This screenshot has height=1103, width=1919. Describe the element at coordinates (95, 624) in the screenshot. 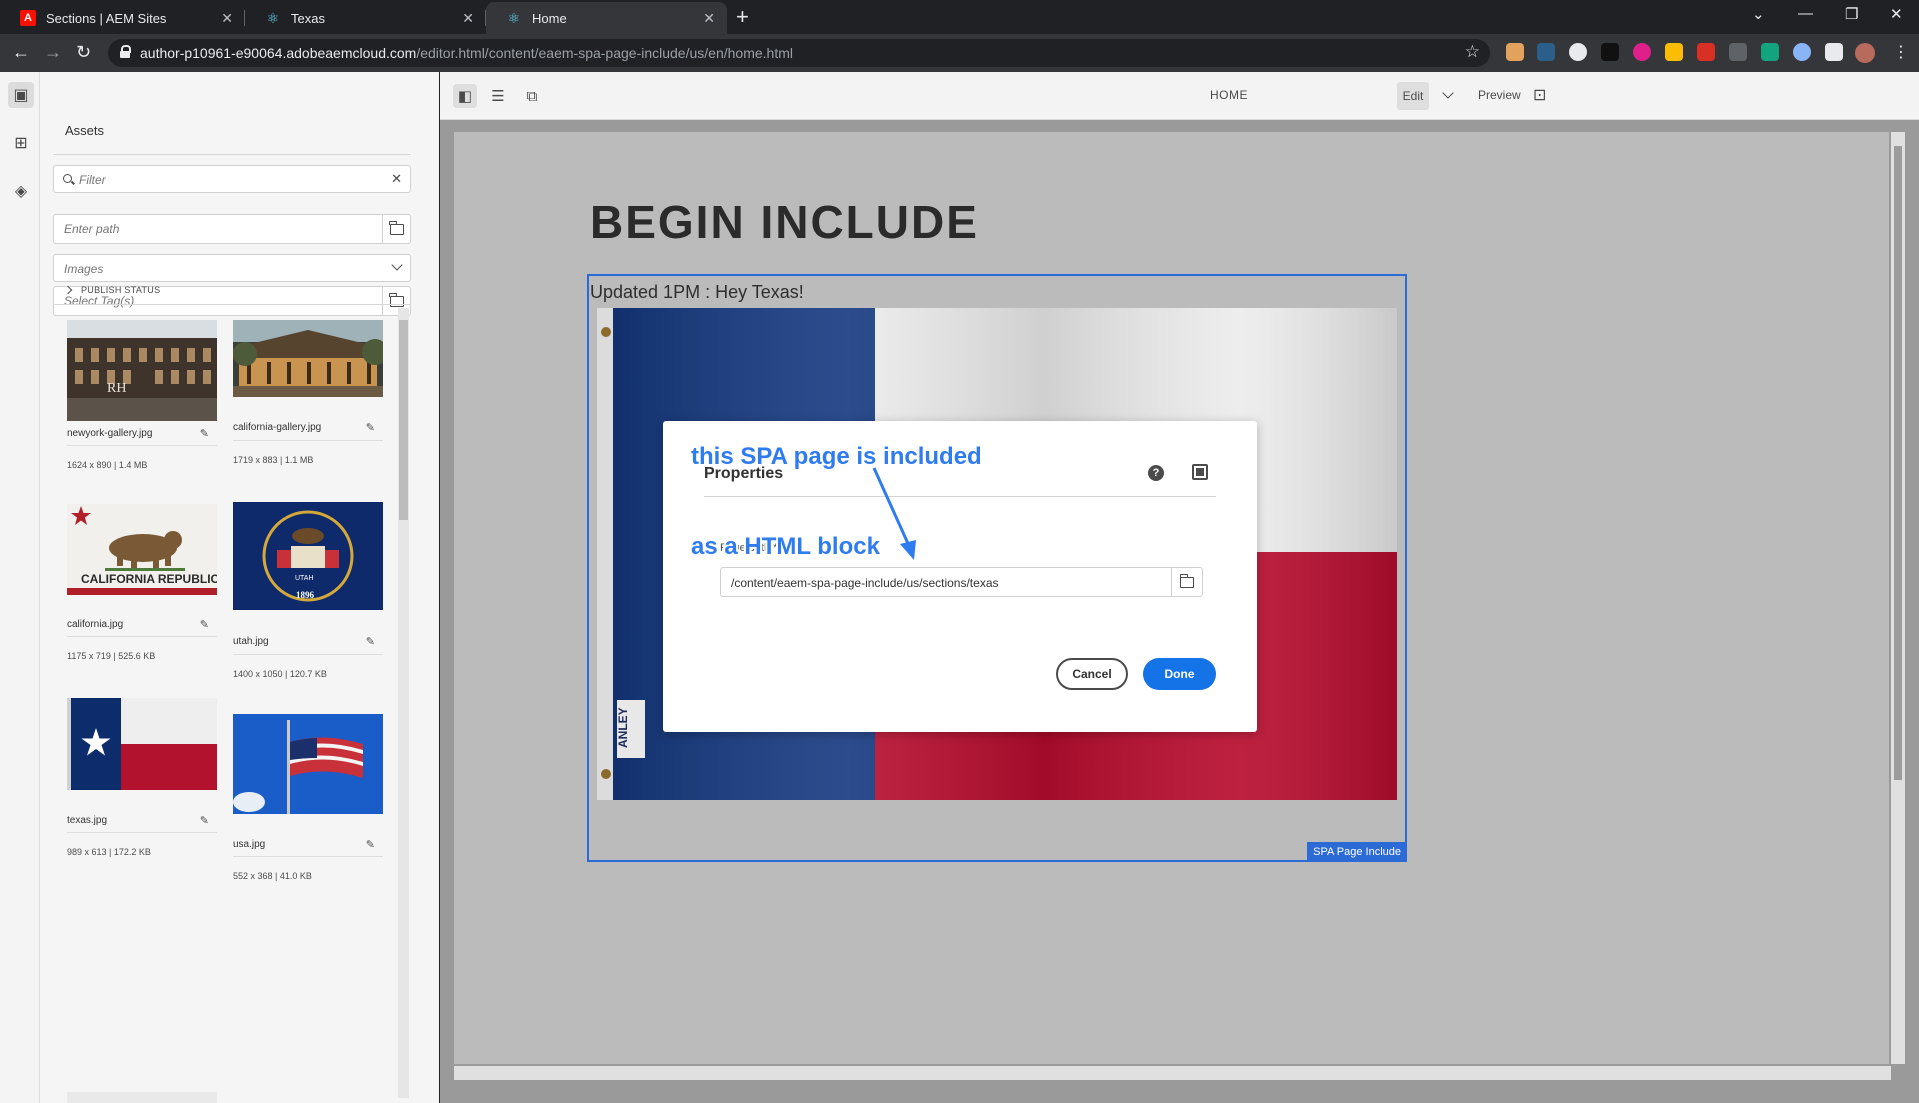

I see `asset-name: california.jpg` at that location.